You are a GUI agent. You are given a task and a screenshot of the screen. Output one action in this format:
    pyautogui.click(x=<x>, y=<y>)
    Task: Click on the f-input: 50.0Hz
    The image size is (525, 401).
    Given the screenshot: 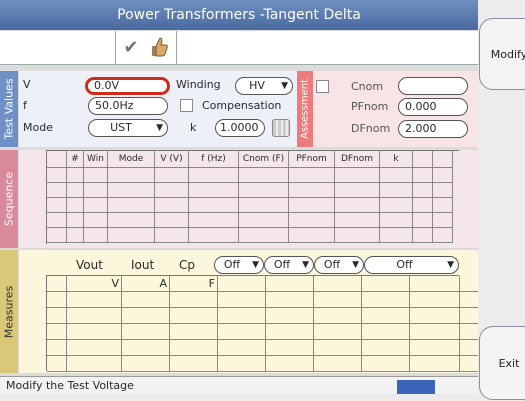 What is the action you would take?
    pyautogui.click(x=128, y=106)
    